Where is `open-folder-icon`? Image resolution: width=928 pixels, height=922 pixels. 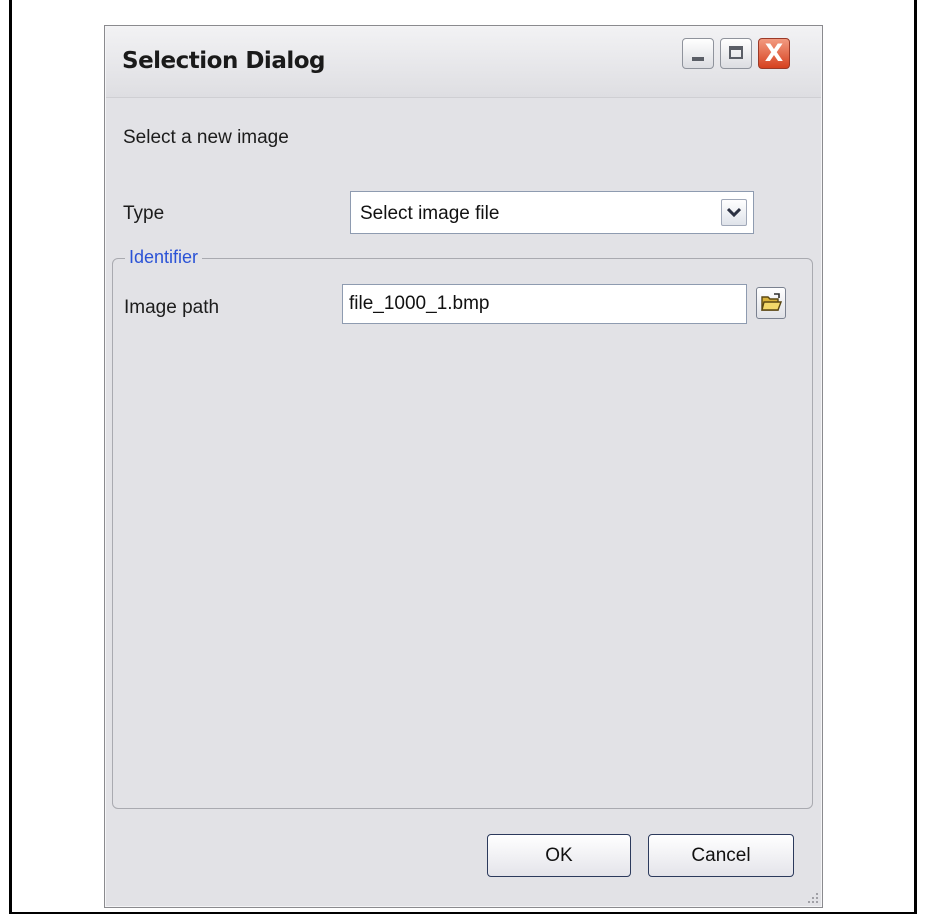
open-folder-icon is located at coordinates (771, 302).